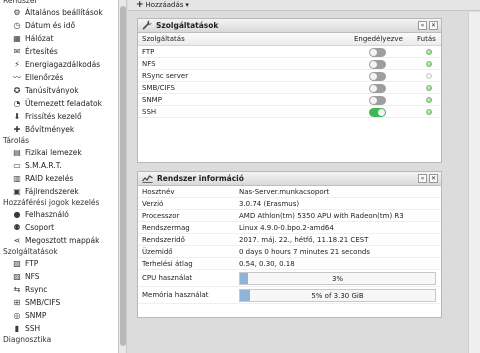 This screenshot has height=353, width=480. I want to click on service-row: SSH, so click(289, 112).